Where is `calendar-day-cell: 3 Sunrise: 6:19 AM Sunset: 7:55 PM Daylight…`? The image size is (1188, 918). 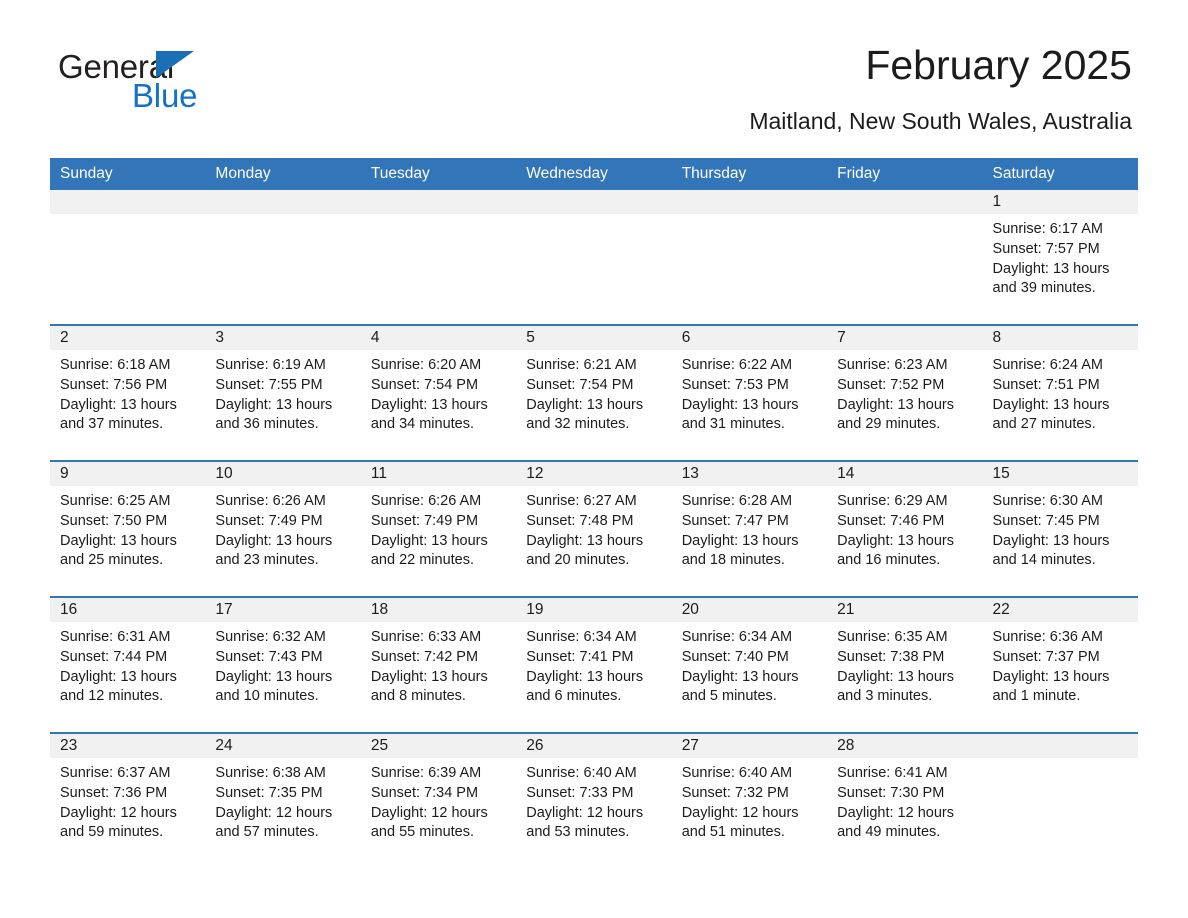
calendar-day-cell: 3 Sunrise: 6:19 AM Sunset: 7:55 PM Daylight… is located at coordinates (283, 386).